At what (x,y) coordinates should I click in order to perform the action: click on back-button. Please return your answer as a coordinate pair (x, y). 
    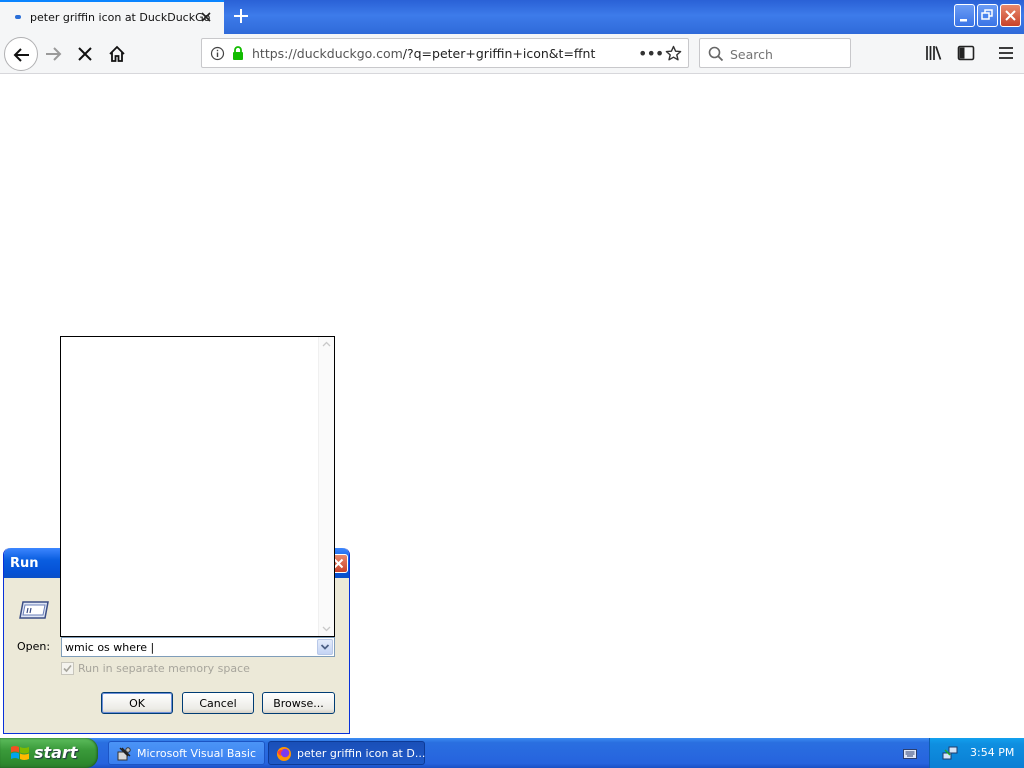
    Looking at the image, I should click on (21, 54).